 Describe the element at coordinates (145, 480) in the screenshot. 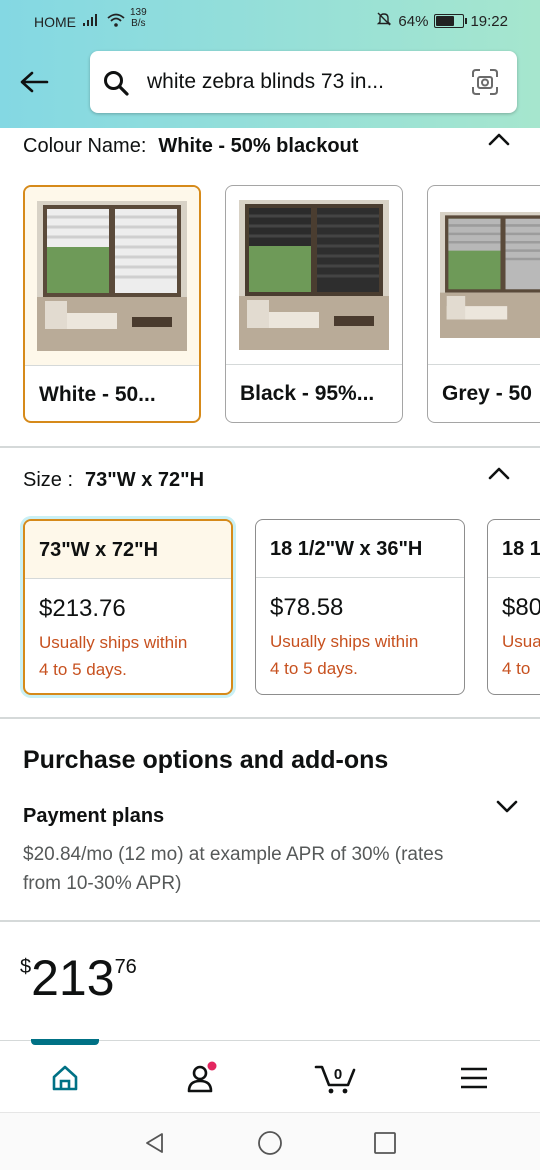

I see `size-selected: 73"W x 72"H` at that location.